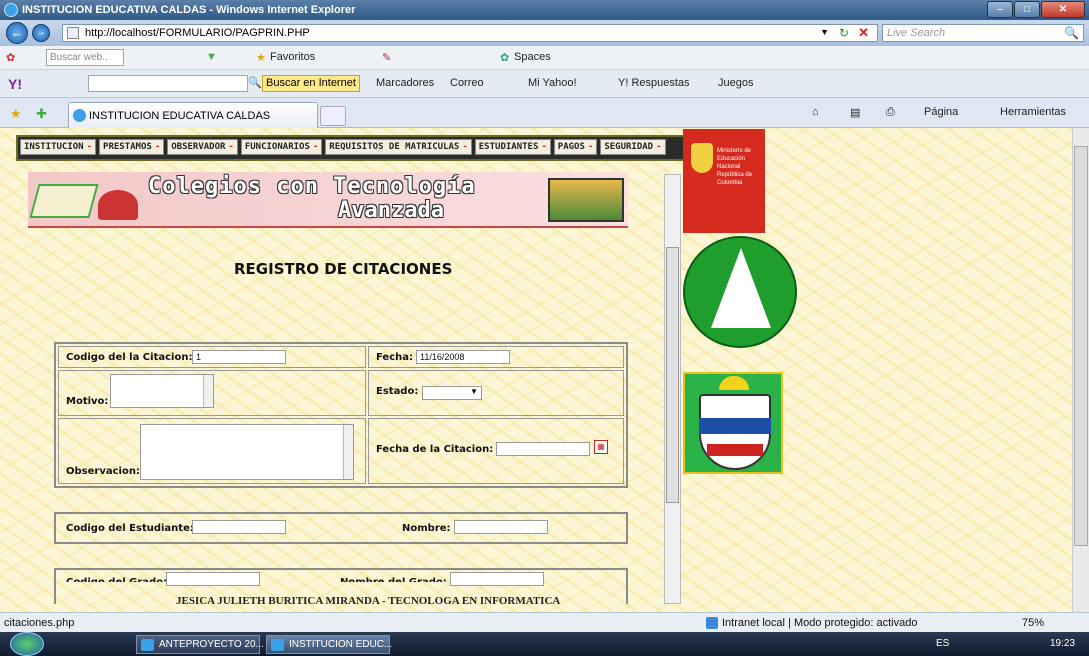  Describe the element at coordinates (733, 423) in the screenshot. I see `municipality-shield-logo` at that location.